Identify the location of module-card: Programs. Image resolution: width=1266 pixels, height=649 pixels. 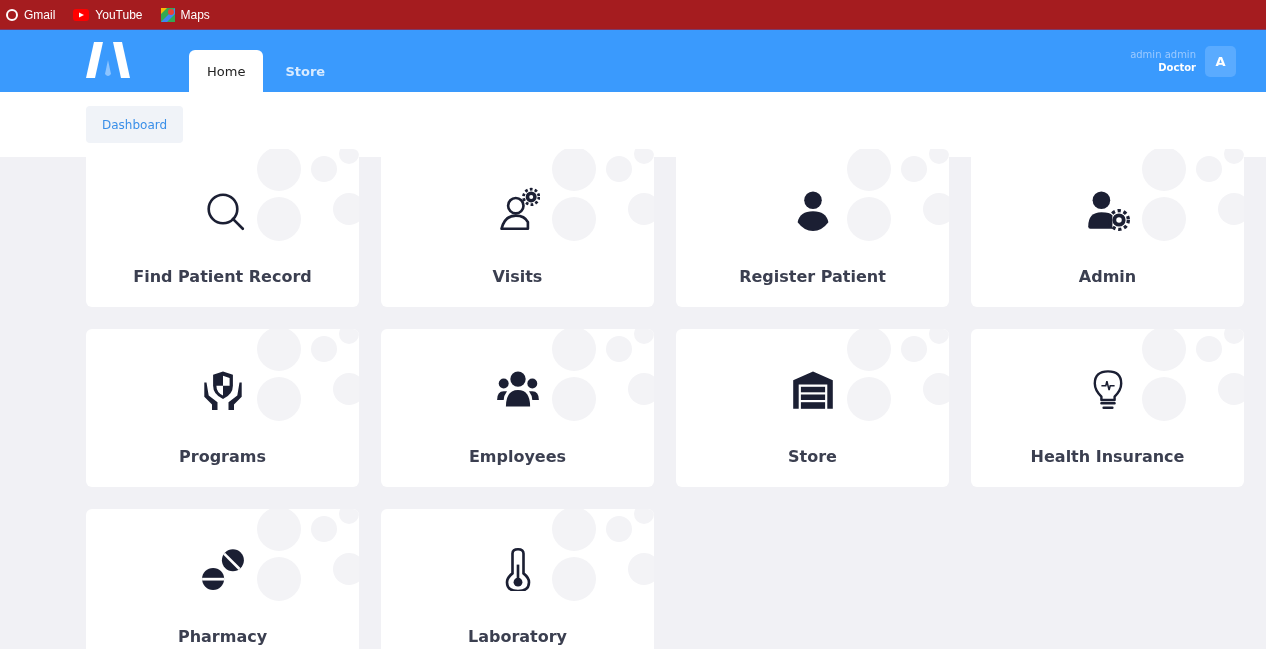
(222, 408).